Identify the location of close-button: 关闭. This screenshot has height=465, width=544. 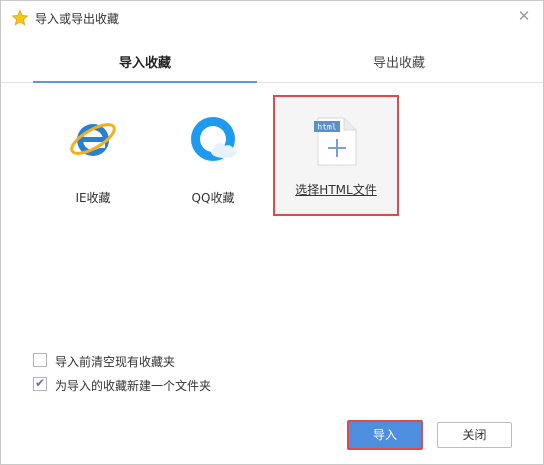
(474, 435).